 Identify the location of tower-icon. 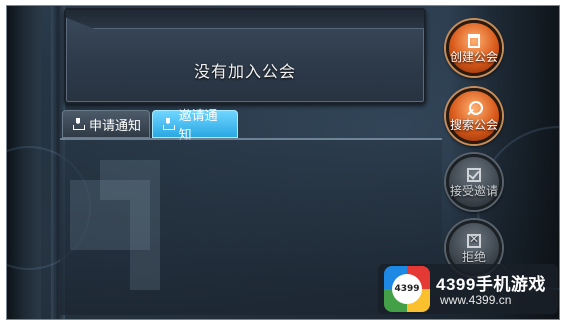
(474, 41).